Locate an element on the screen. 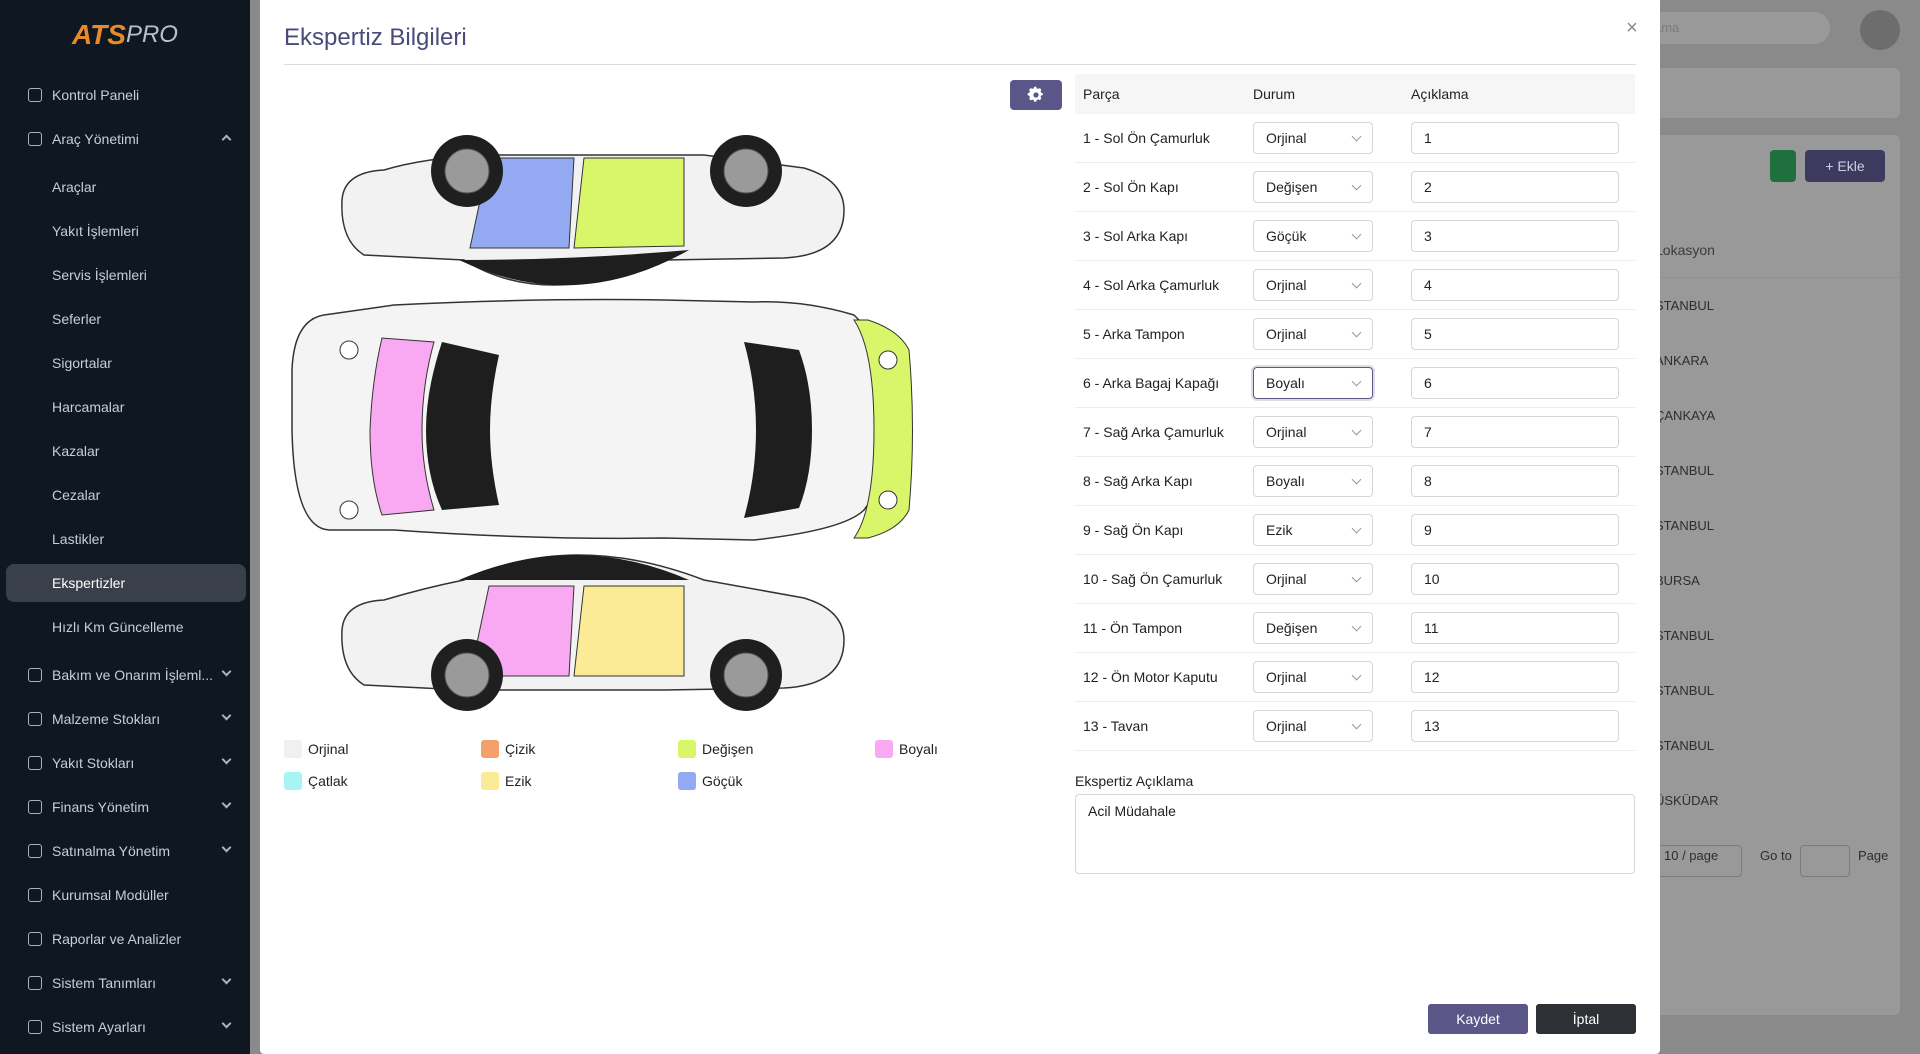  goto-input is located at coordinates (1825, 861).